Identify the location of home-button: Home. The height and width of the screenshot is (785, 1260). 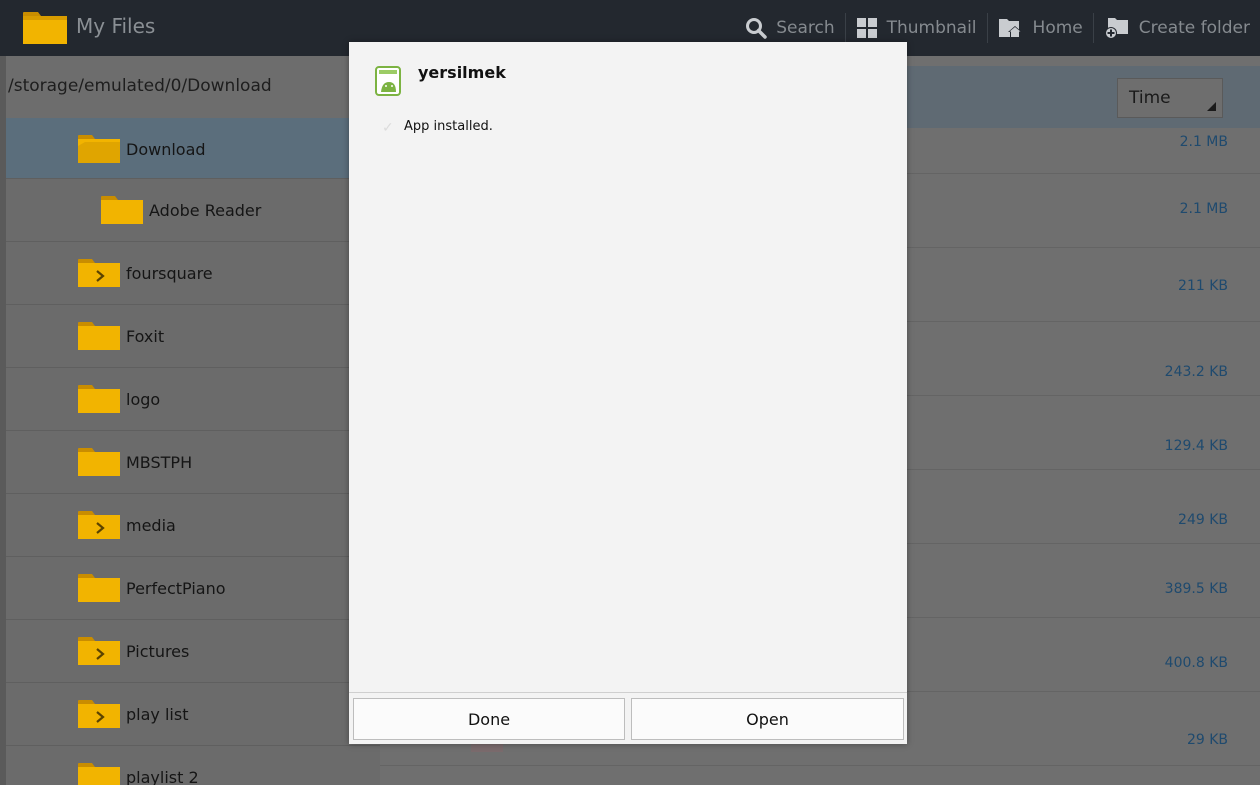
(1040, 28).